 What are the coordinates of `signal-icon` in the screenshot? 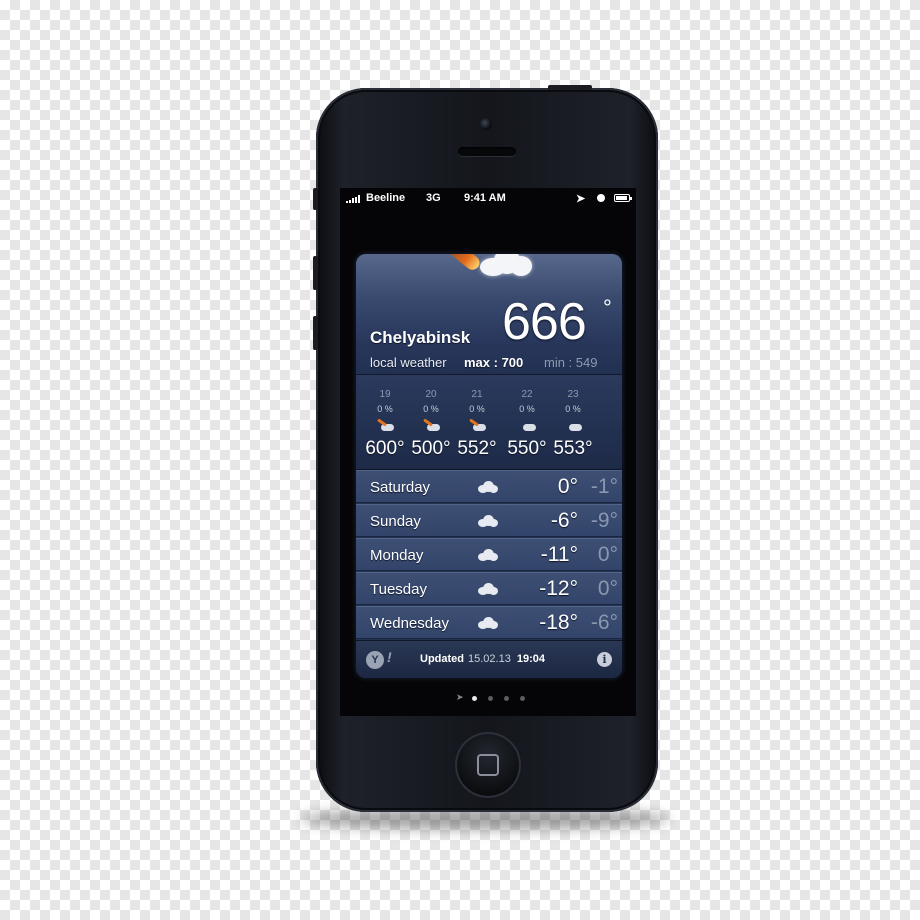 It's located at (354, 199).